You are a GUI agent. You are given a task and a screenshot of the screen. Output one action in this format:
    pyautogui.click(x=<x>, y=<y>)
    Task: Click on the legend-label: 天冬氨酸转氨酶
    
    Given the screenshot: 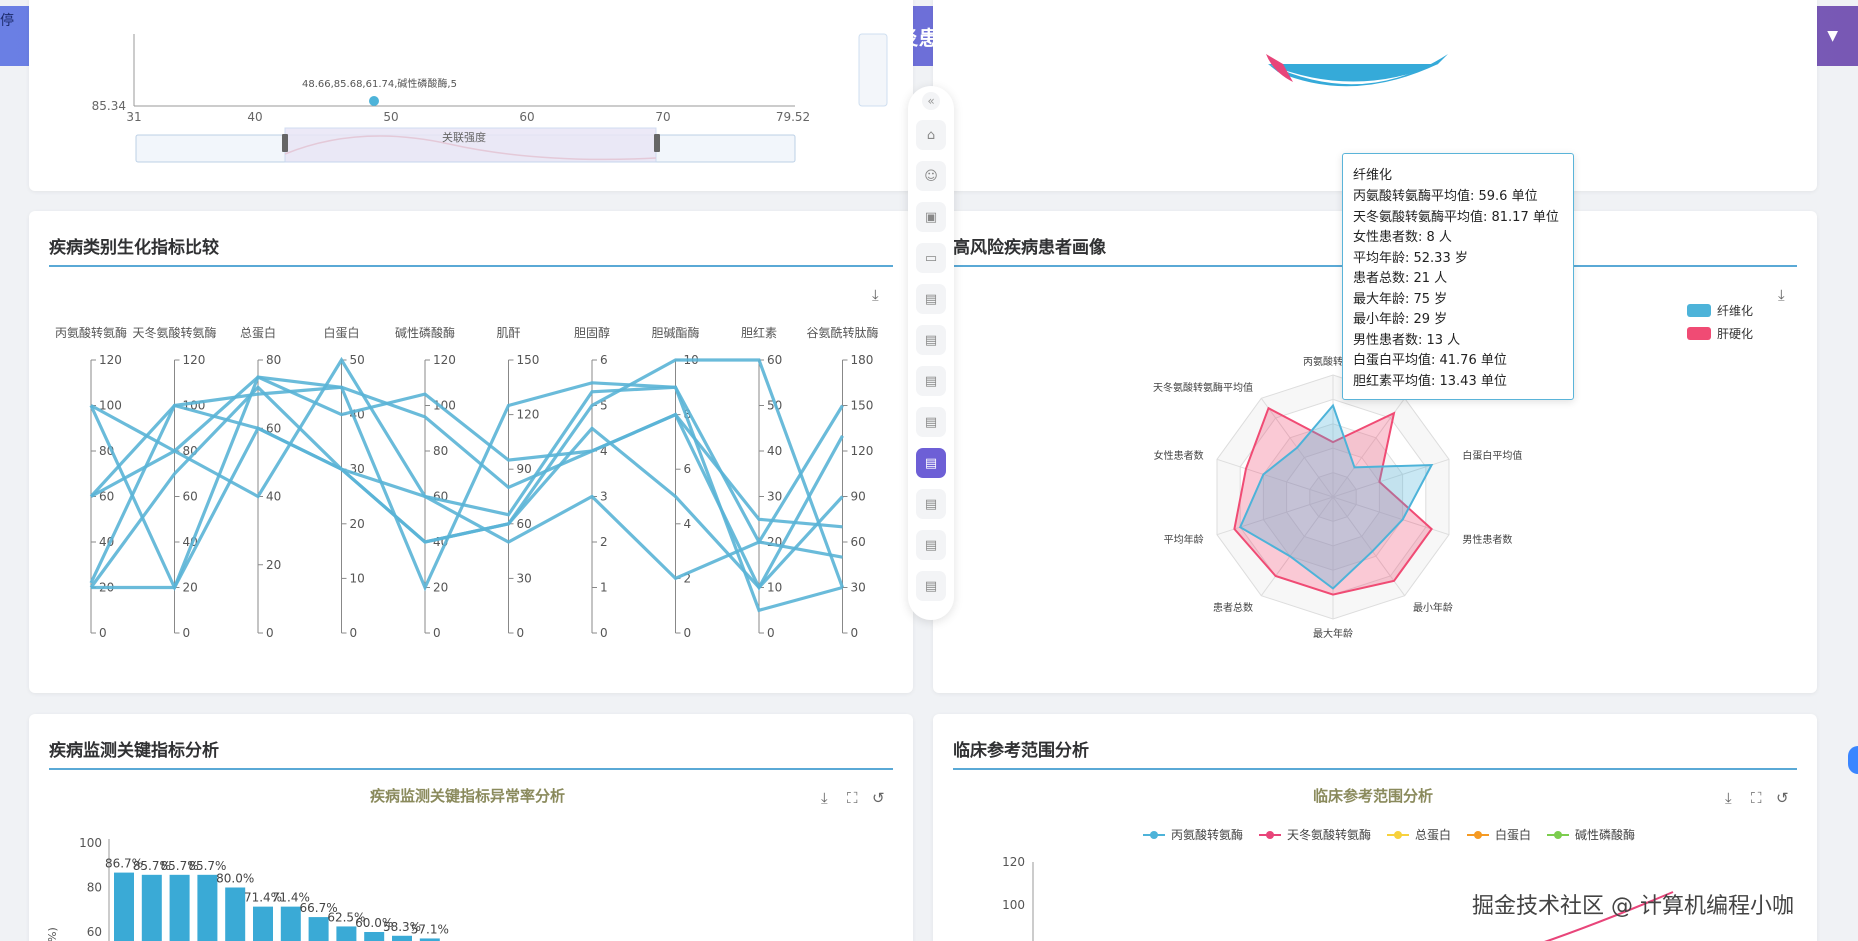 What is the action you would take?
    pyautogui.click(x=1329, y=834)
    